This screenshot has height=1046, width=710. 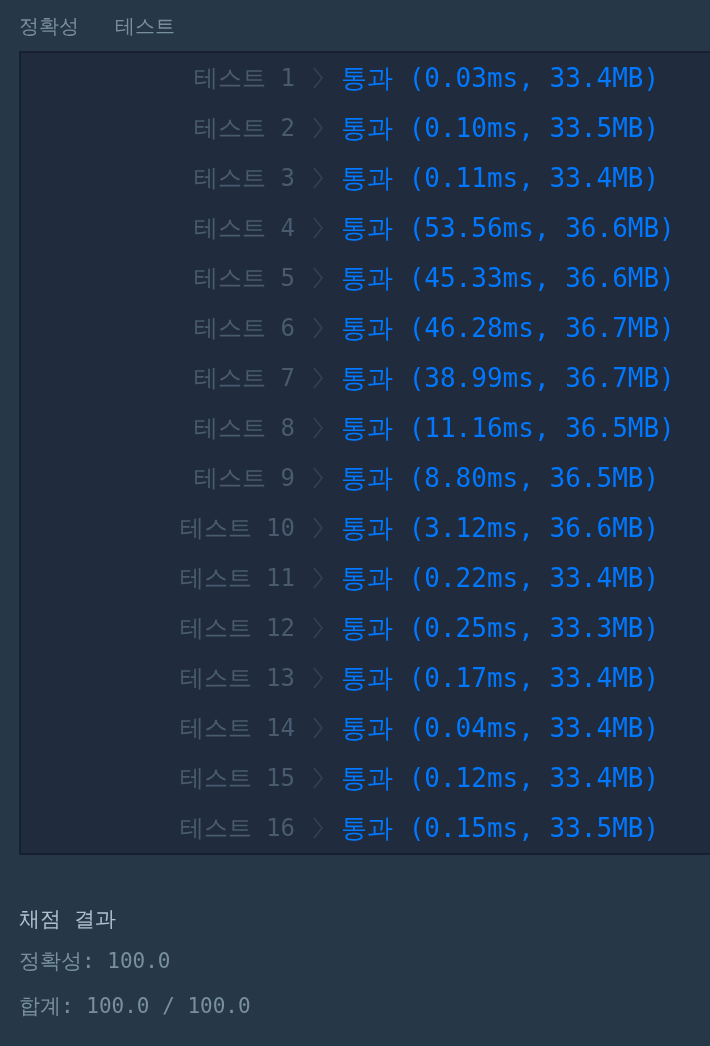 I want to click on test-result: 통과 (0.17ms, 33.4MB), so click(x=500, y=678).